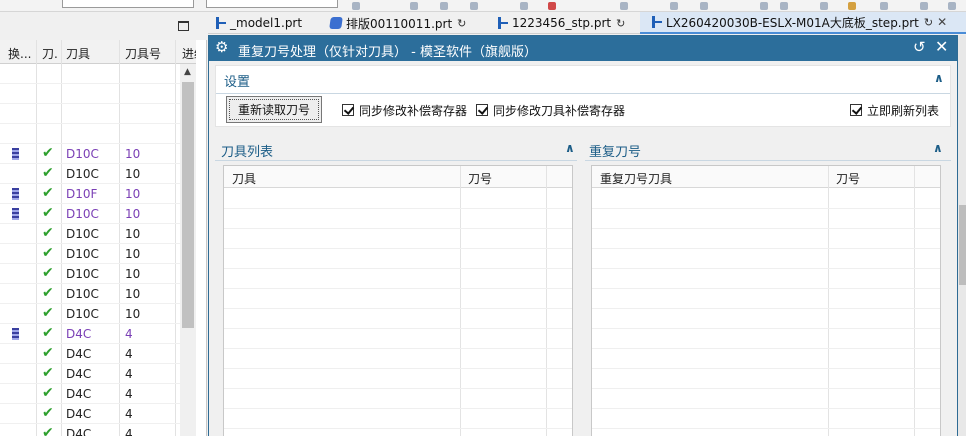 Image resolution: width=966 pixels, height=436 pixels. I want to click on tool-change-icon, so click(15, 214).